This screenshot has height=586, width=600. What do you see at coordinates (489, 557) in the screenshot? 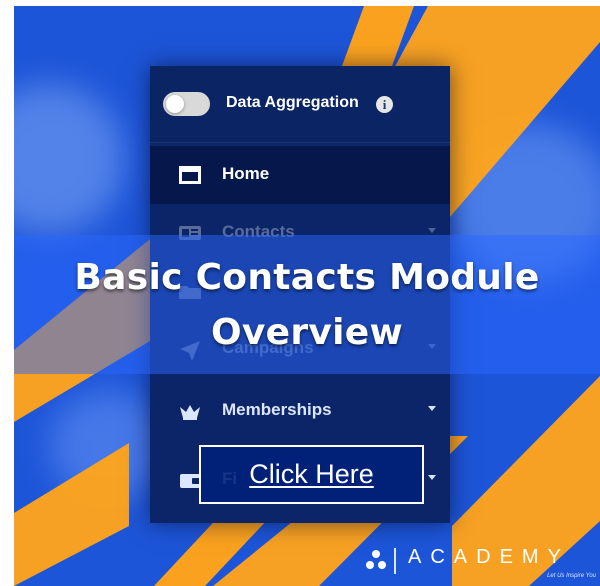
I see `academy-wordmark: ACADEMY` at bounding box center [489, 557].